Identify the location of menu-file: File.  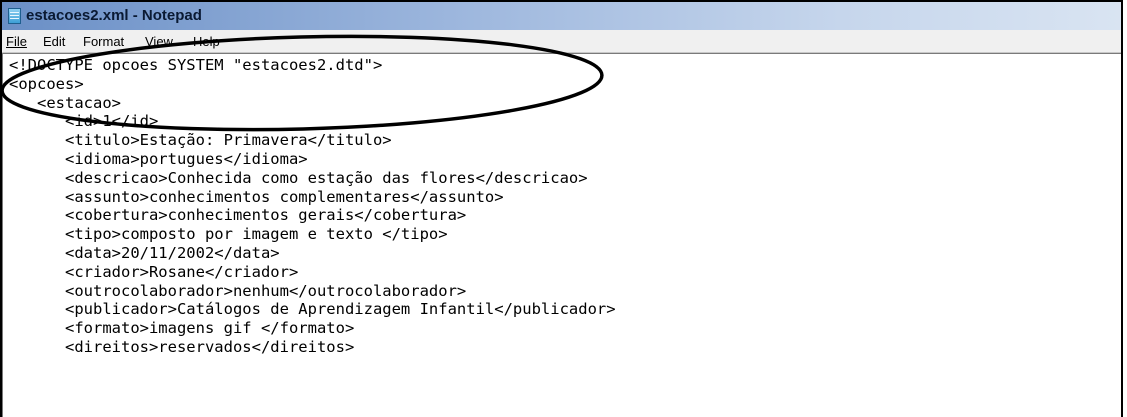
(16, 41).